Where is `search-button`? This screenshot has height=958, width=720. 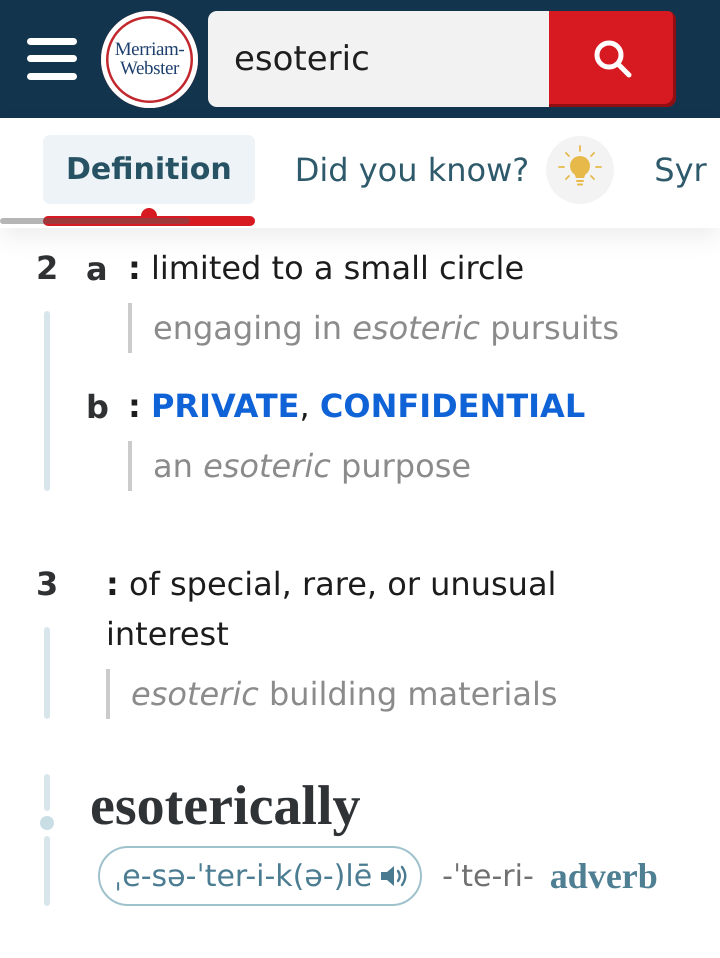 search-button is located at coordinates (612, 59).